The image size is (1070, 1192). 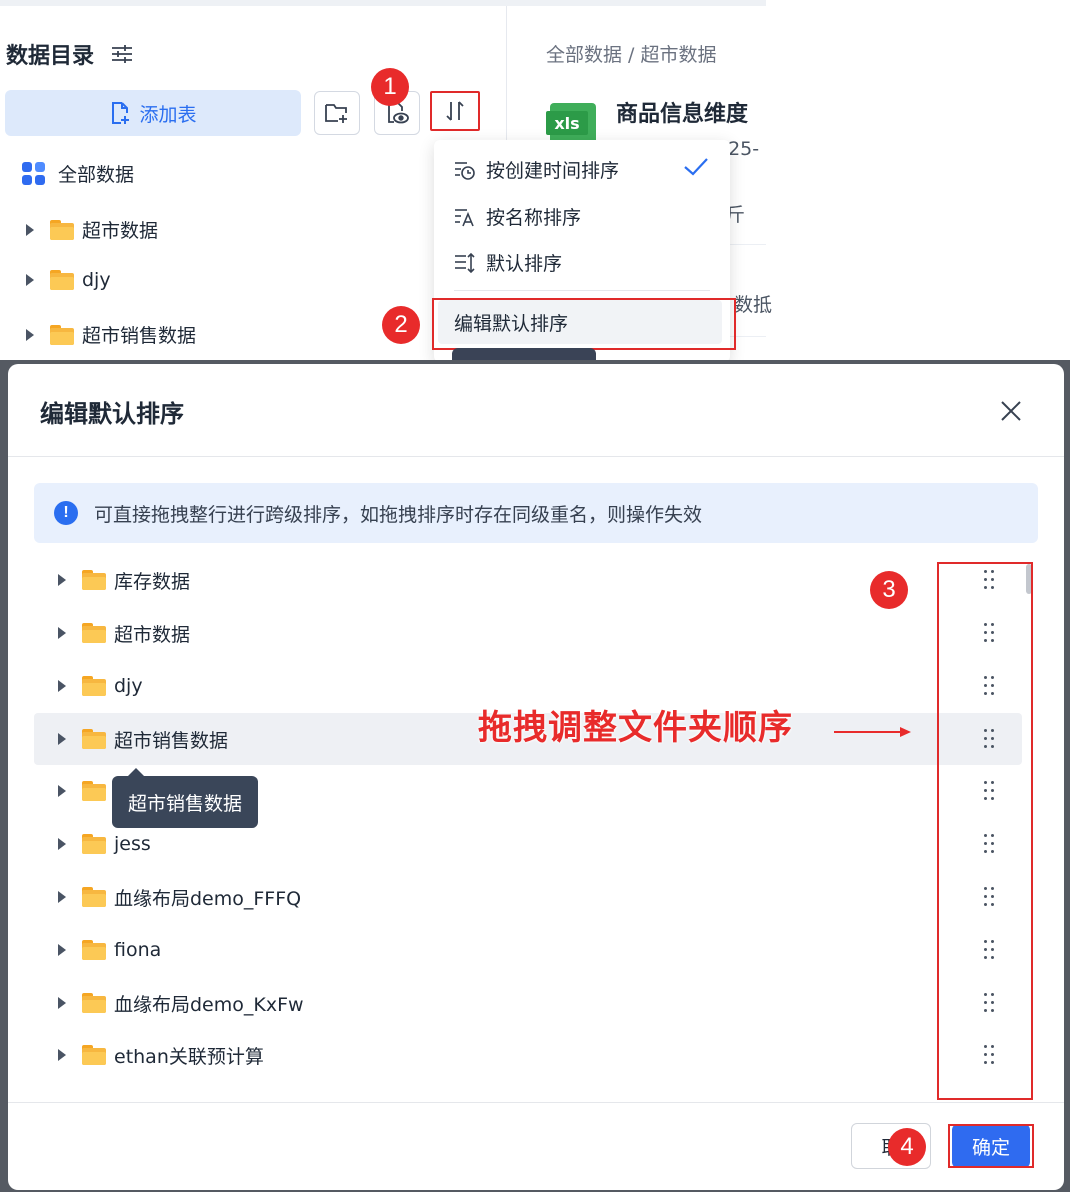 I want to click on modal-title: 编辑默认排序, so click(x=112, y=414).